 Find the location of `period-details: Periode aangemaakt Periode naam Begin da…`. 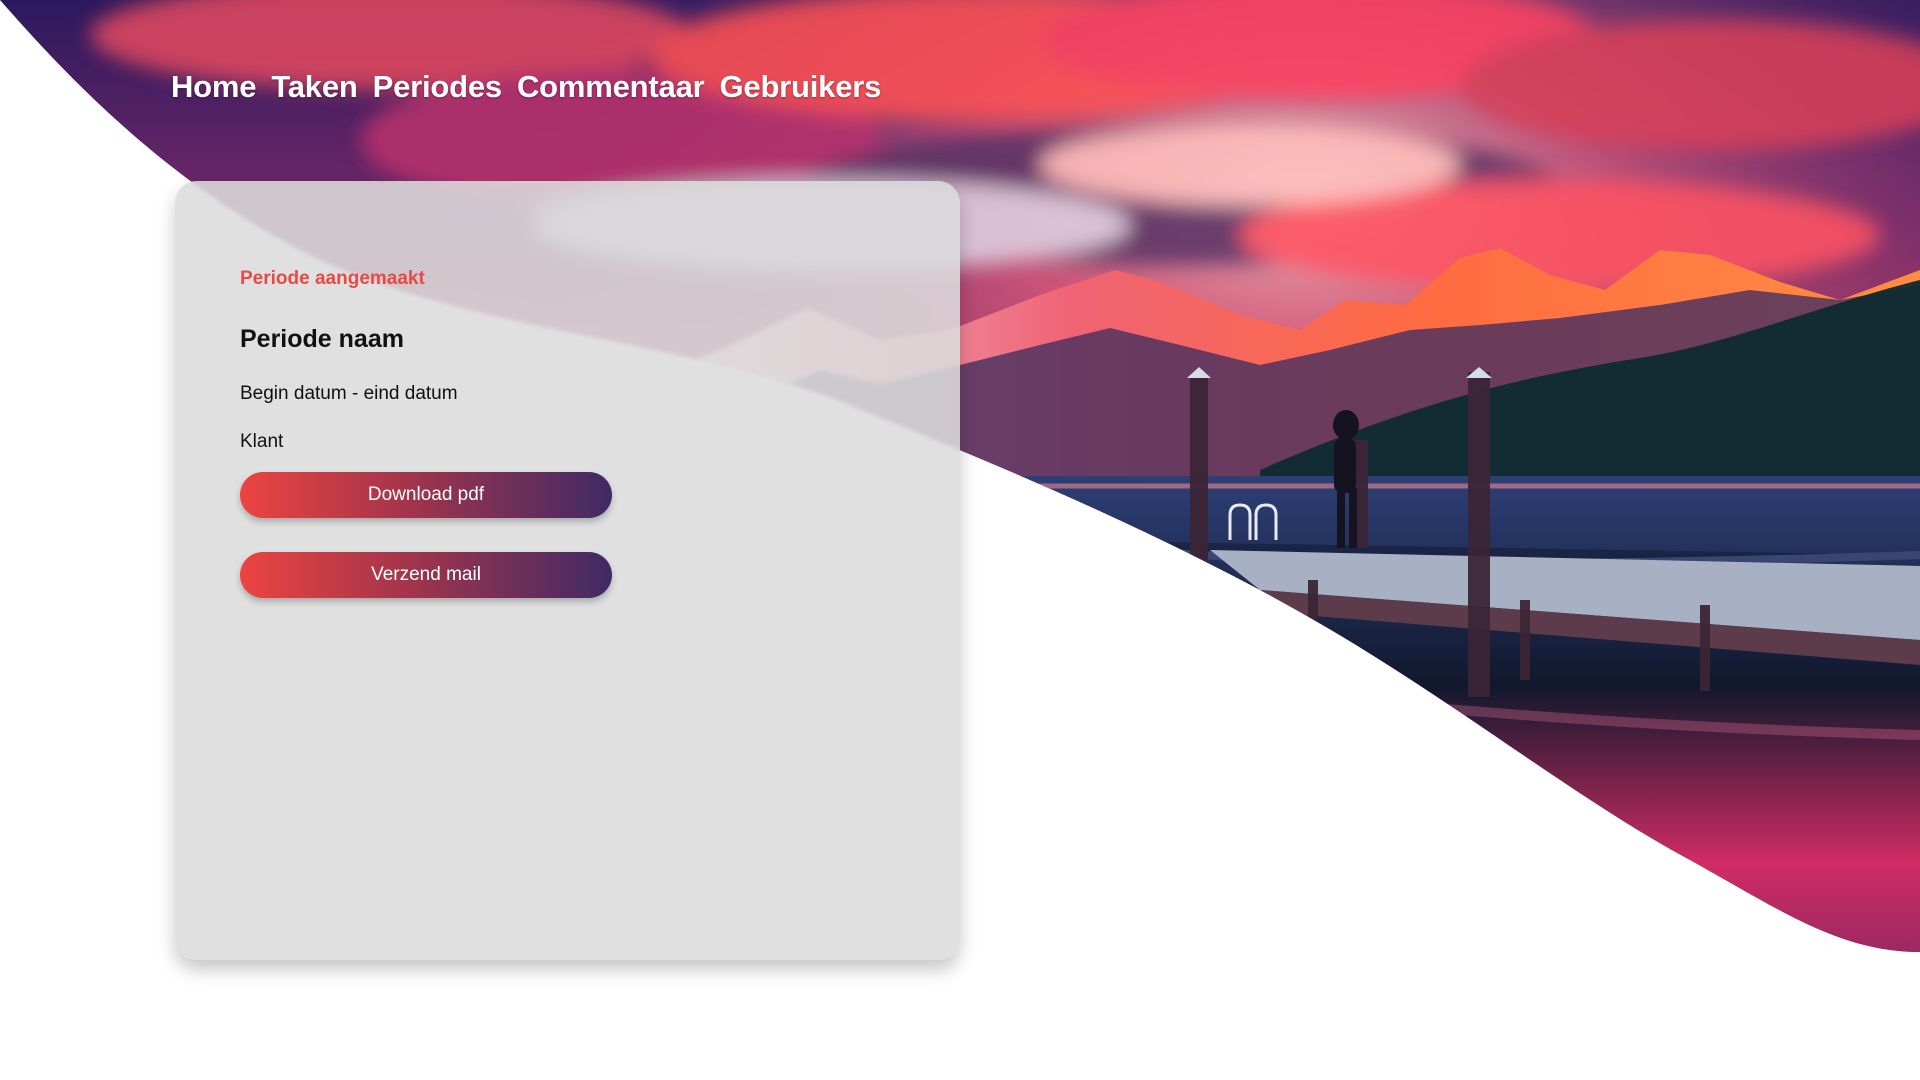

period-details: Periode aangemaakt Periode naam Begin da… is located at coordinates (570, 432).